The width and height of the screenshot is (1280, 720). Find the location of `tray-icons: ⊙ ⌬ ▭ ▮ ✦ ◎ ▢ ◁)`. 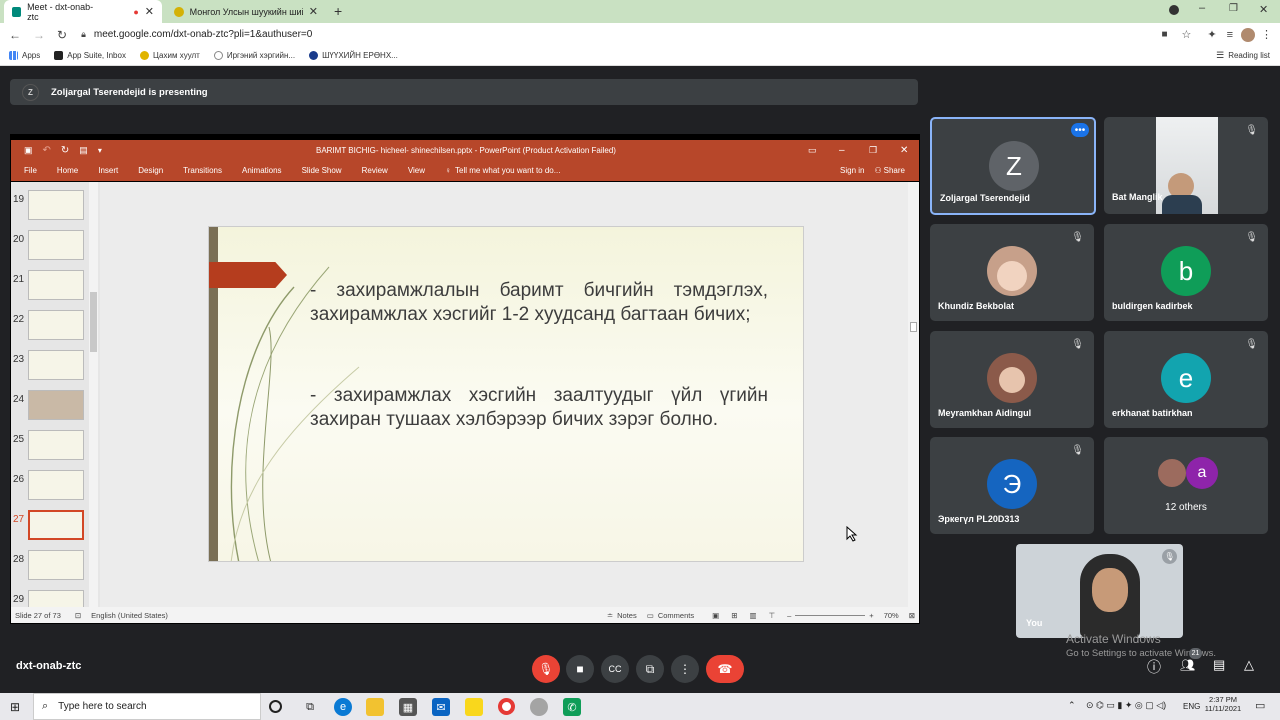

tray-icons: ⊙ ⌬ ▭ ▮ ✦ ◎ ▢ ◁) is located at coordinates (1126, 705).